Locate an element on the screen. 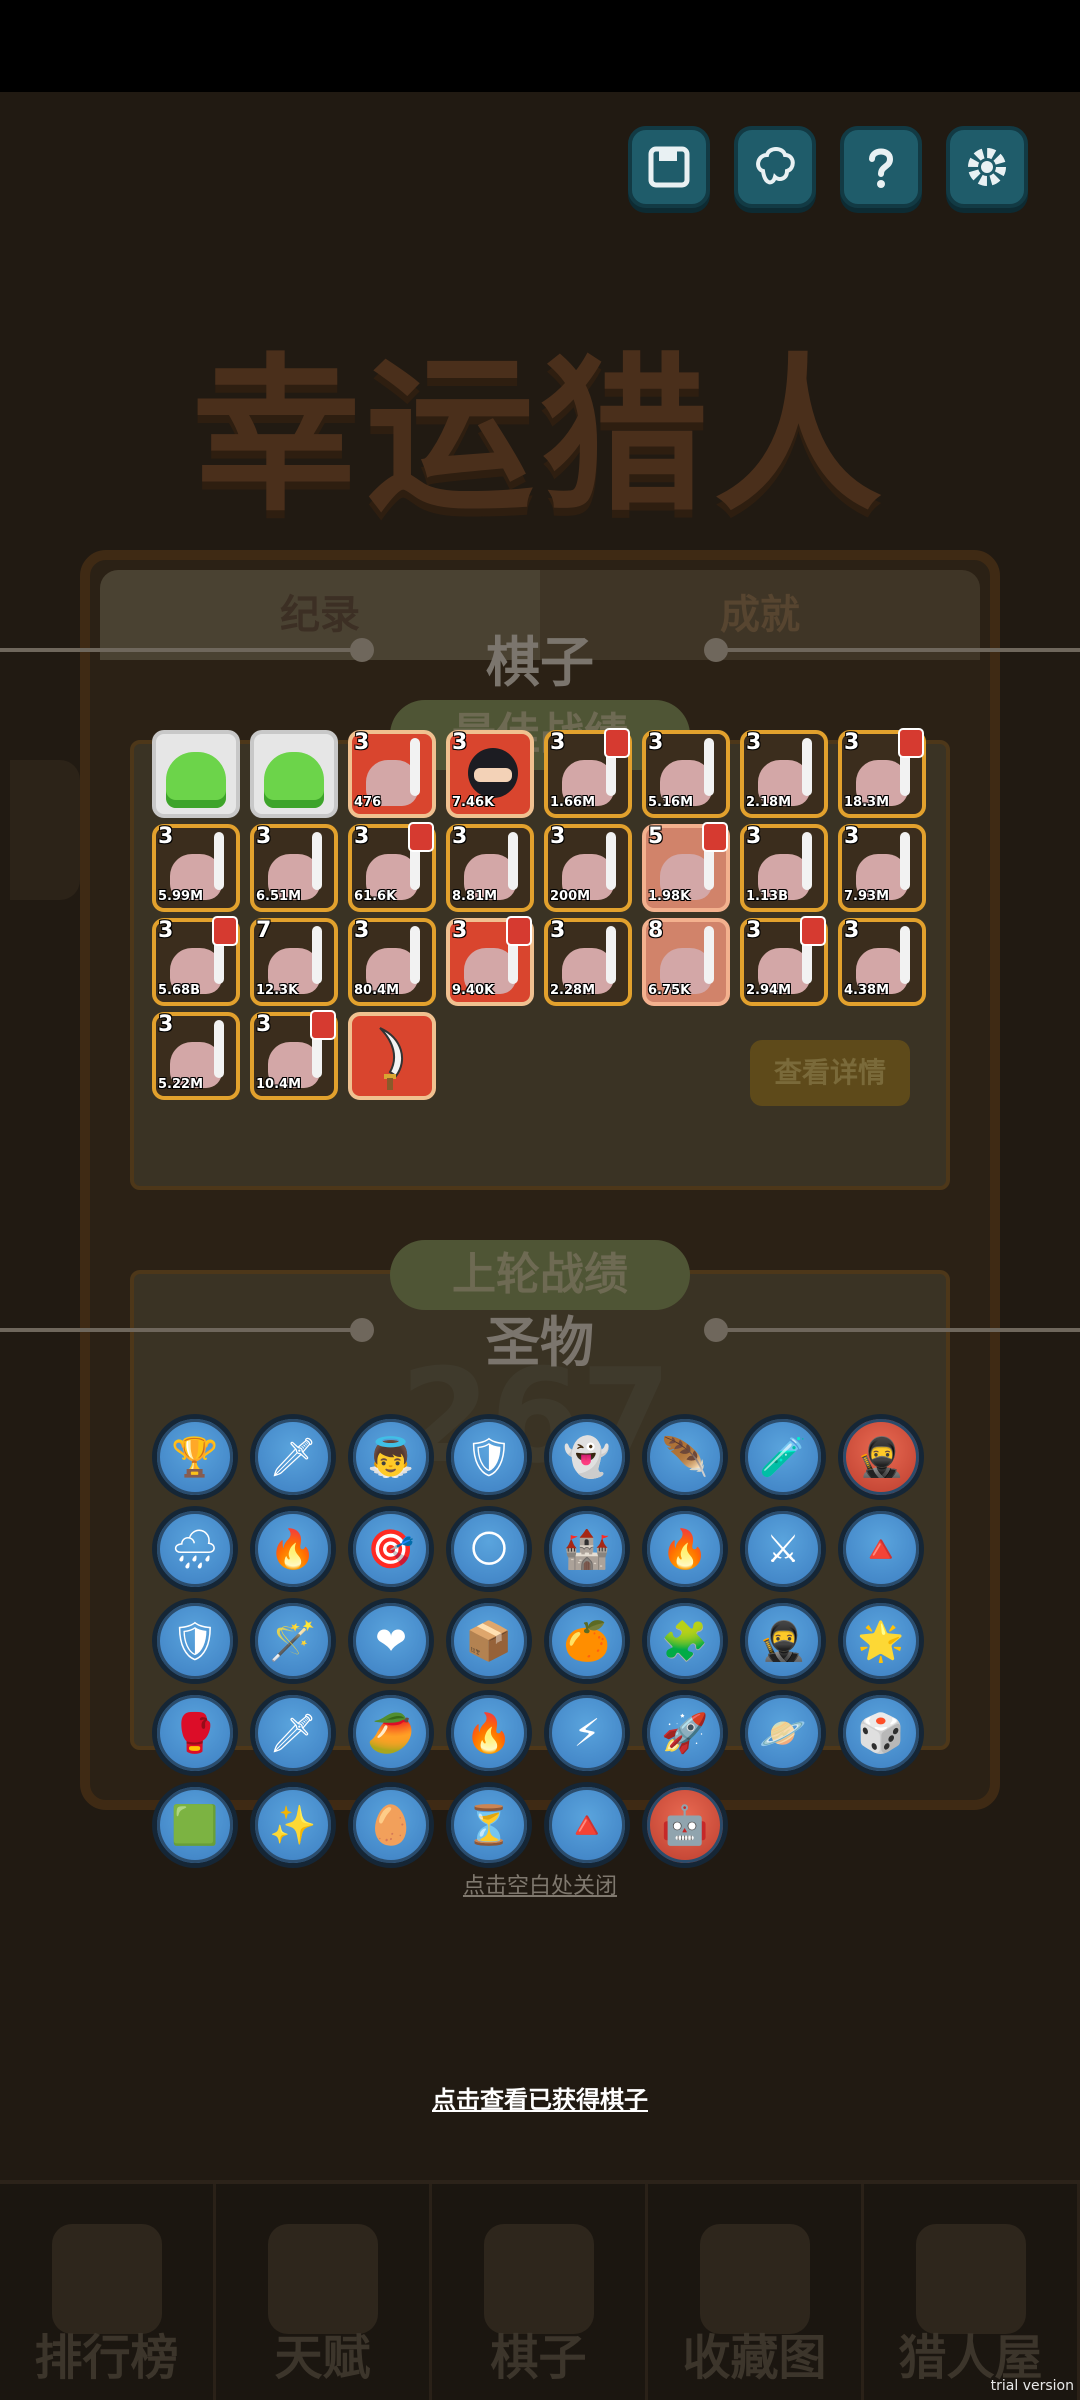  pieces-title: 棋子 is located at coordinates (540, 662).